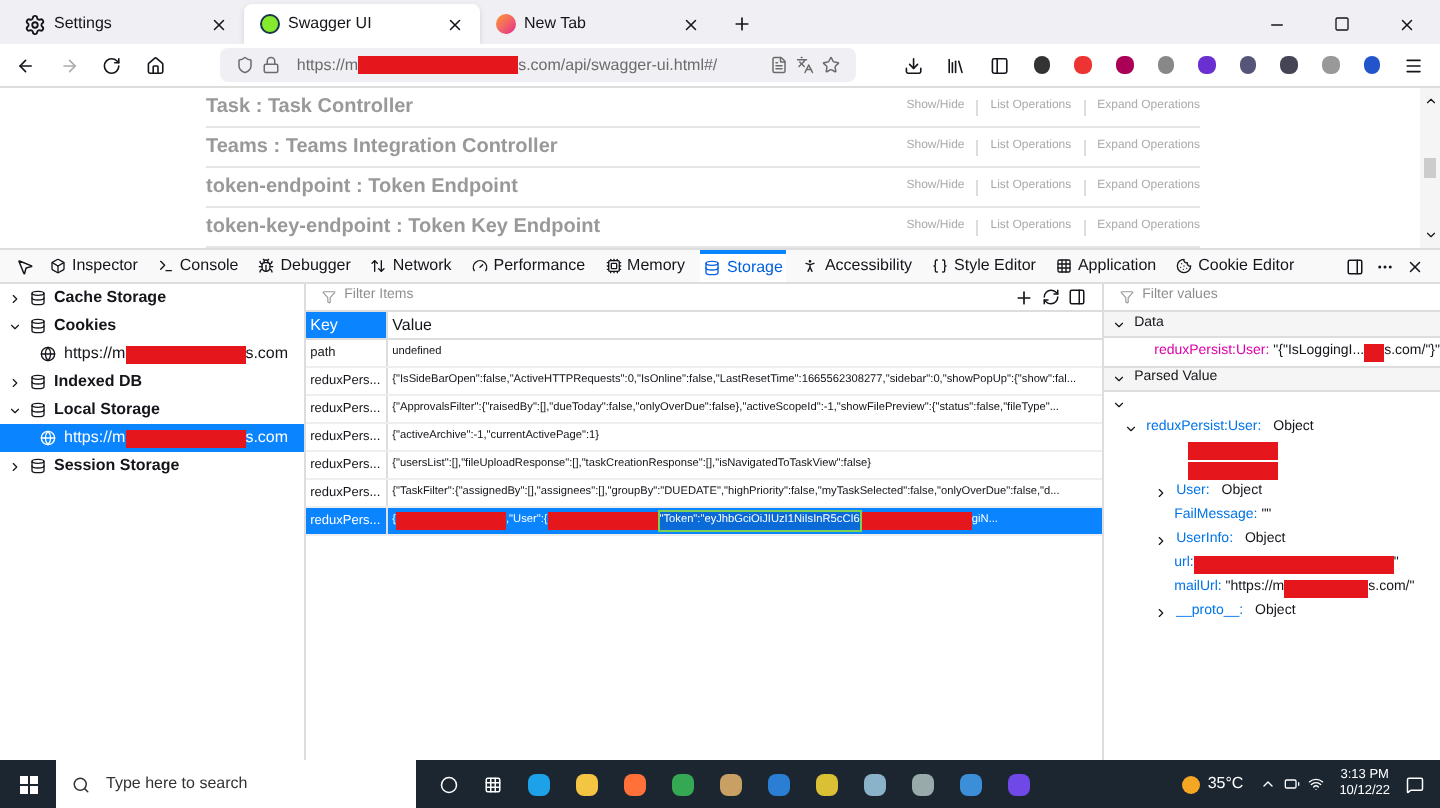 The height and width of the screenshot is (808, 1440). I want to click on reload-icon, so click(112, 65).